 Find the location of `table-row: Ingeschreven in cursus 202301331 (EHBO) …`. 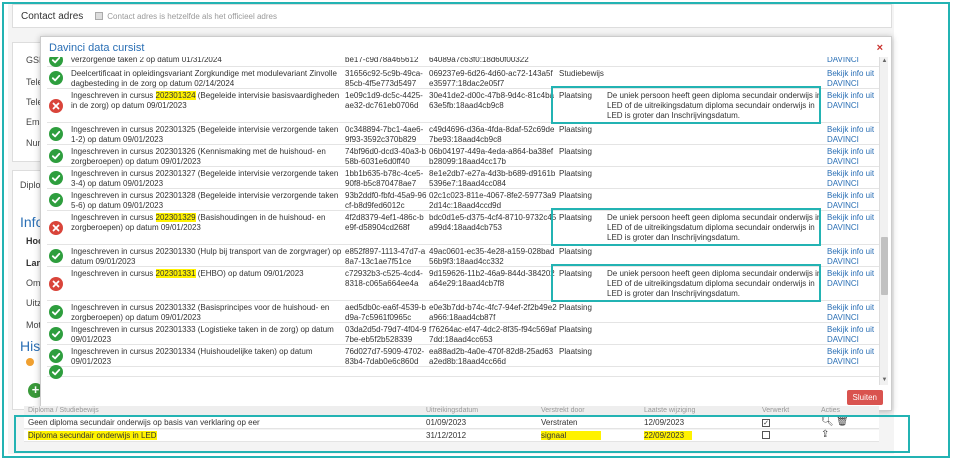

table-row: Ingeschreven in cursus 202301331 (EHBO) … is located at coordinates (464, 284).